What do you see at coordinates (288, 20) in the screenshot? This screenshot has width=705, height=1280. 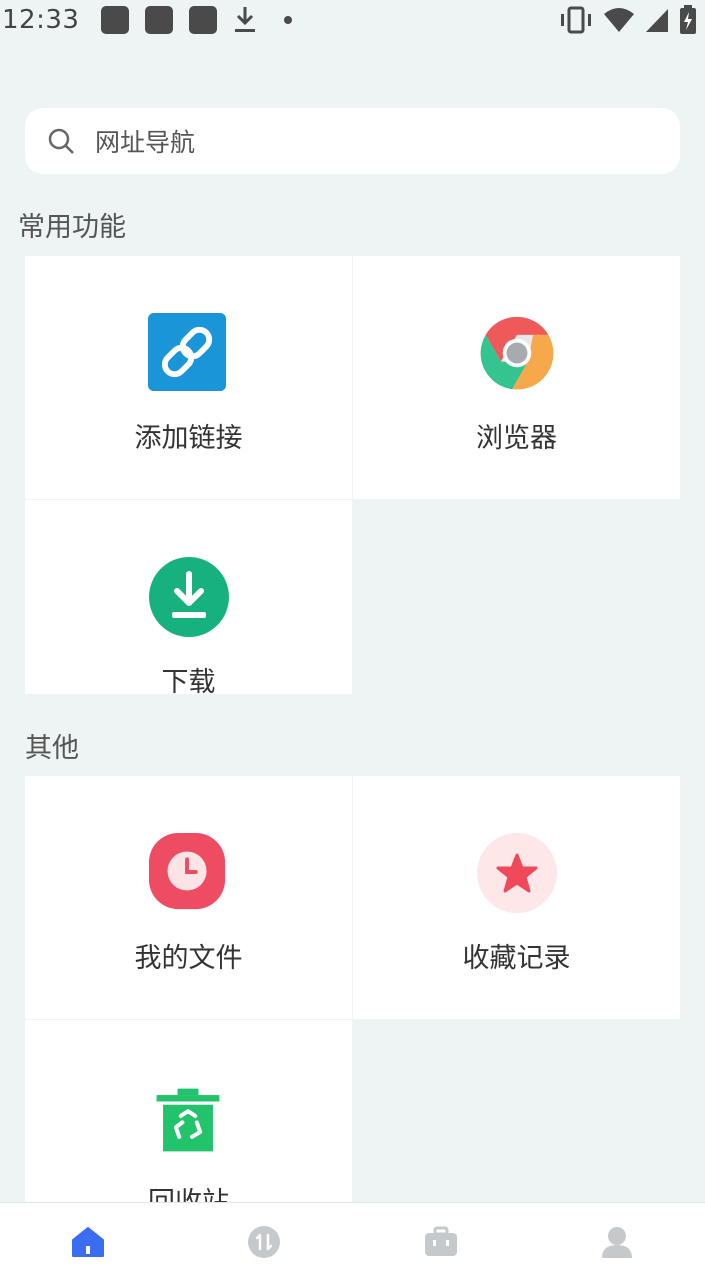 I see `dot-icon` at bounding box center [288, 20].